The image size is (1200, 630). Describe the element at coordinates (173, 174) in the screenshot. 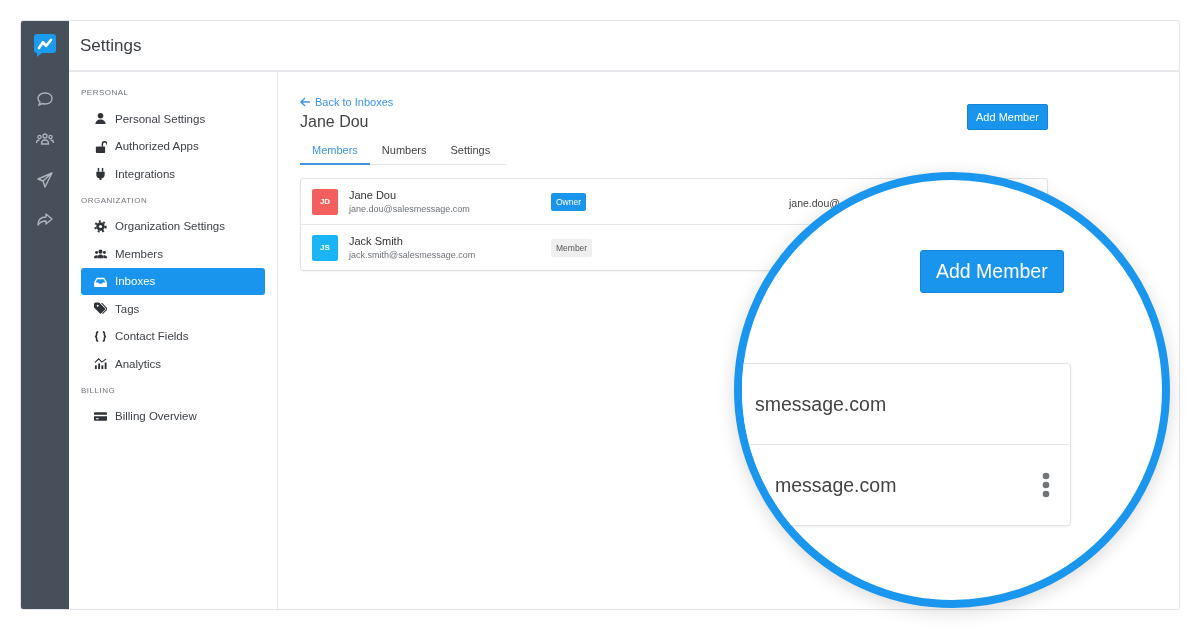

I see `sidebar-item: Integrations` at that location.